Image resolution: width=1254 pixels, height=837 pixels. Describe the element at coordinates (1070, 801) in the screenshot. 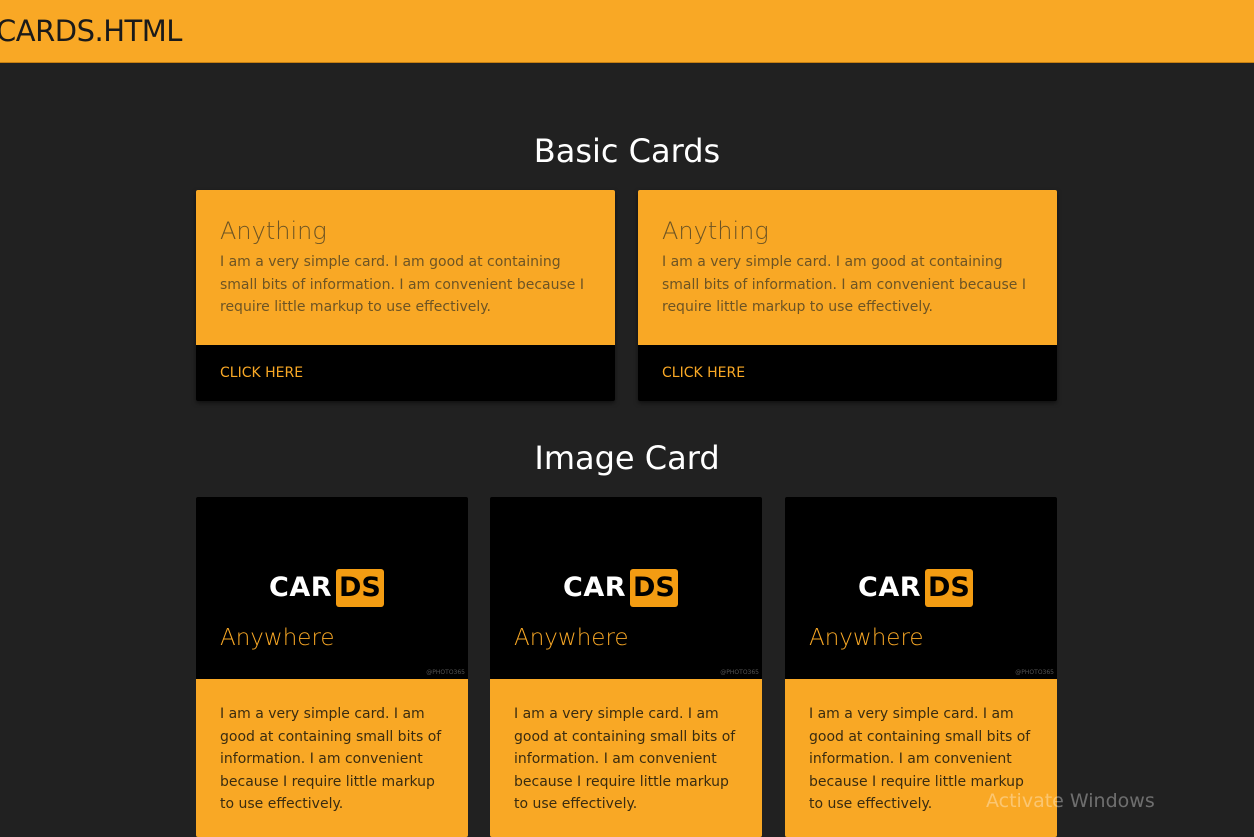

I see `activate-windows-watermark: Activate Windows` at that location.